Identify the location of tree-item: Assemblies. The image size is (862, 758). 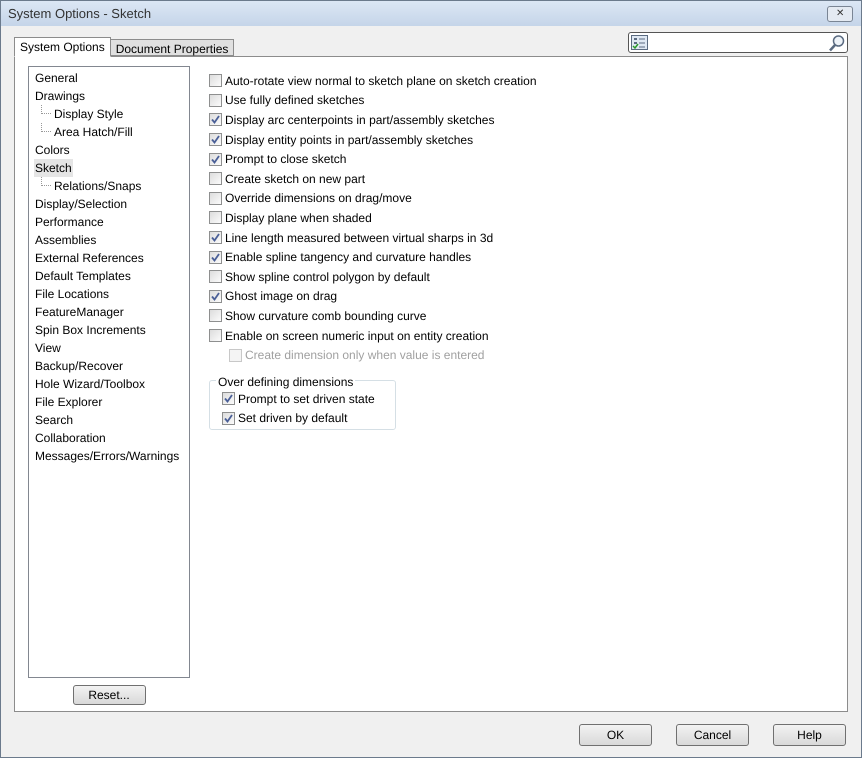
(66, 240).